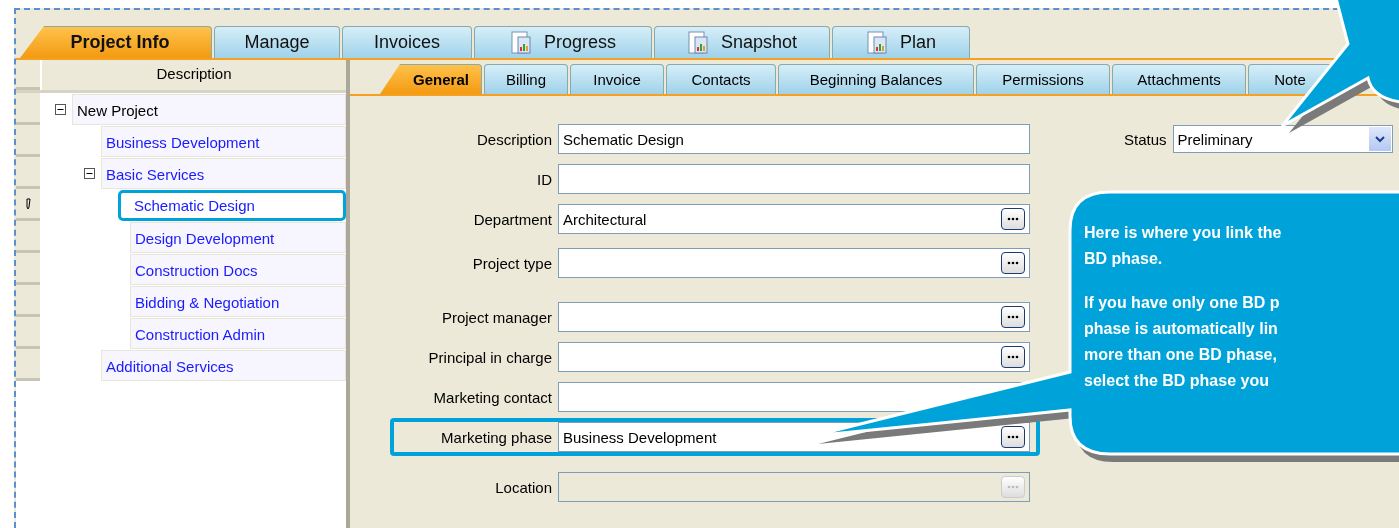 This screenshot has width=1399, height=528. I want to click on field-label: Description, so click(513, 139).